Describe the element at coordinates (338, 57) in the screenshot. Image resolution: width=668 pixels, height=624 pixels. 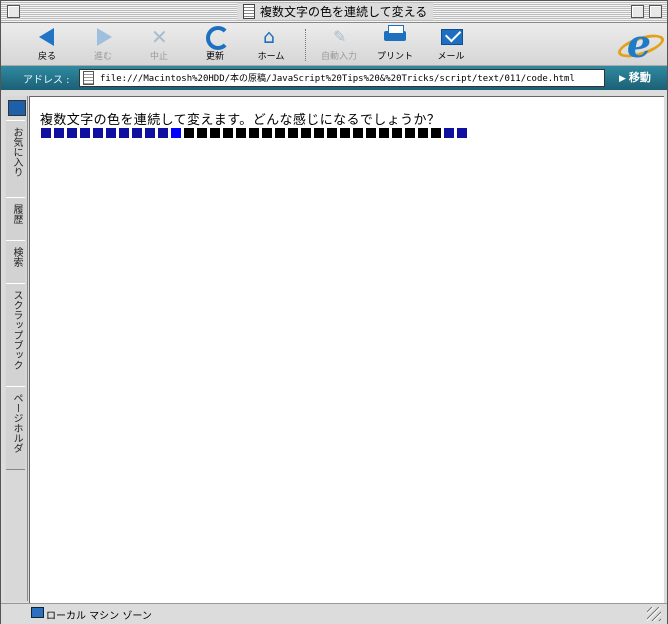
I see `autofill-label: 自動入力` at that location.